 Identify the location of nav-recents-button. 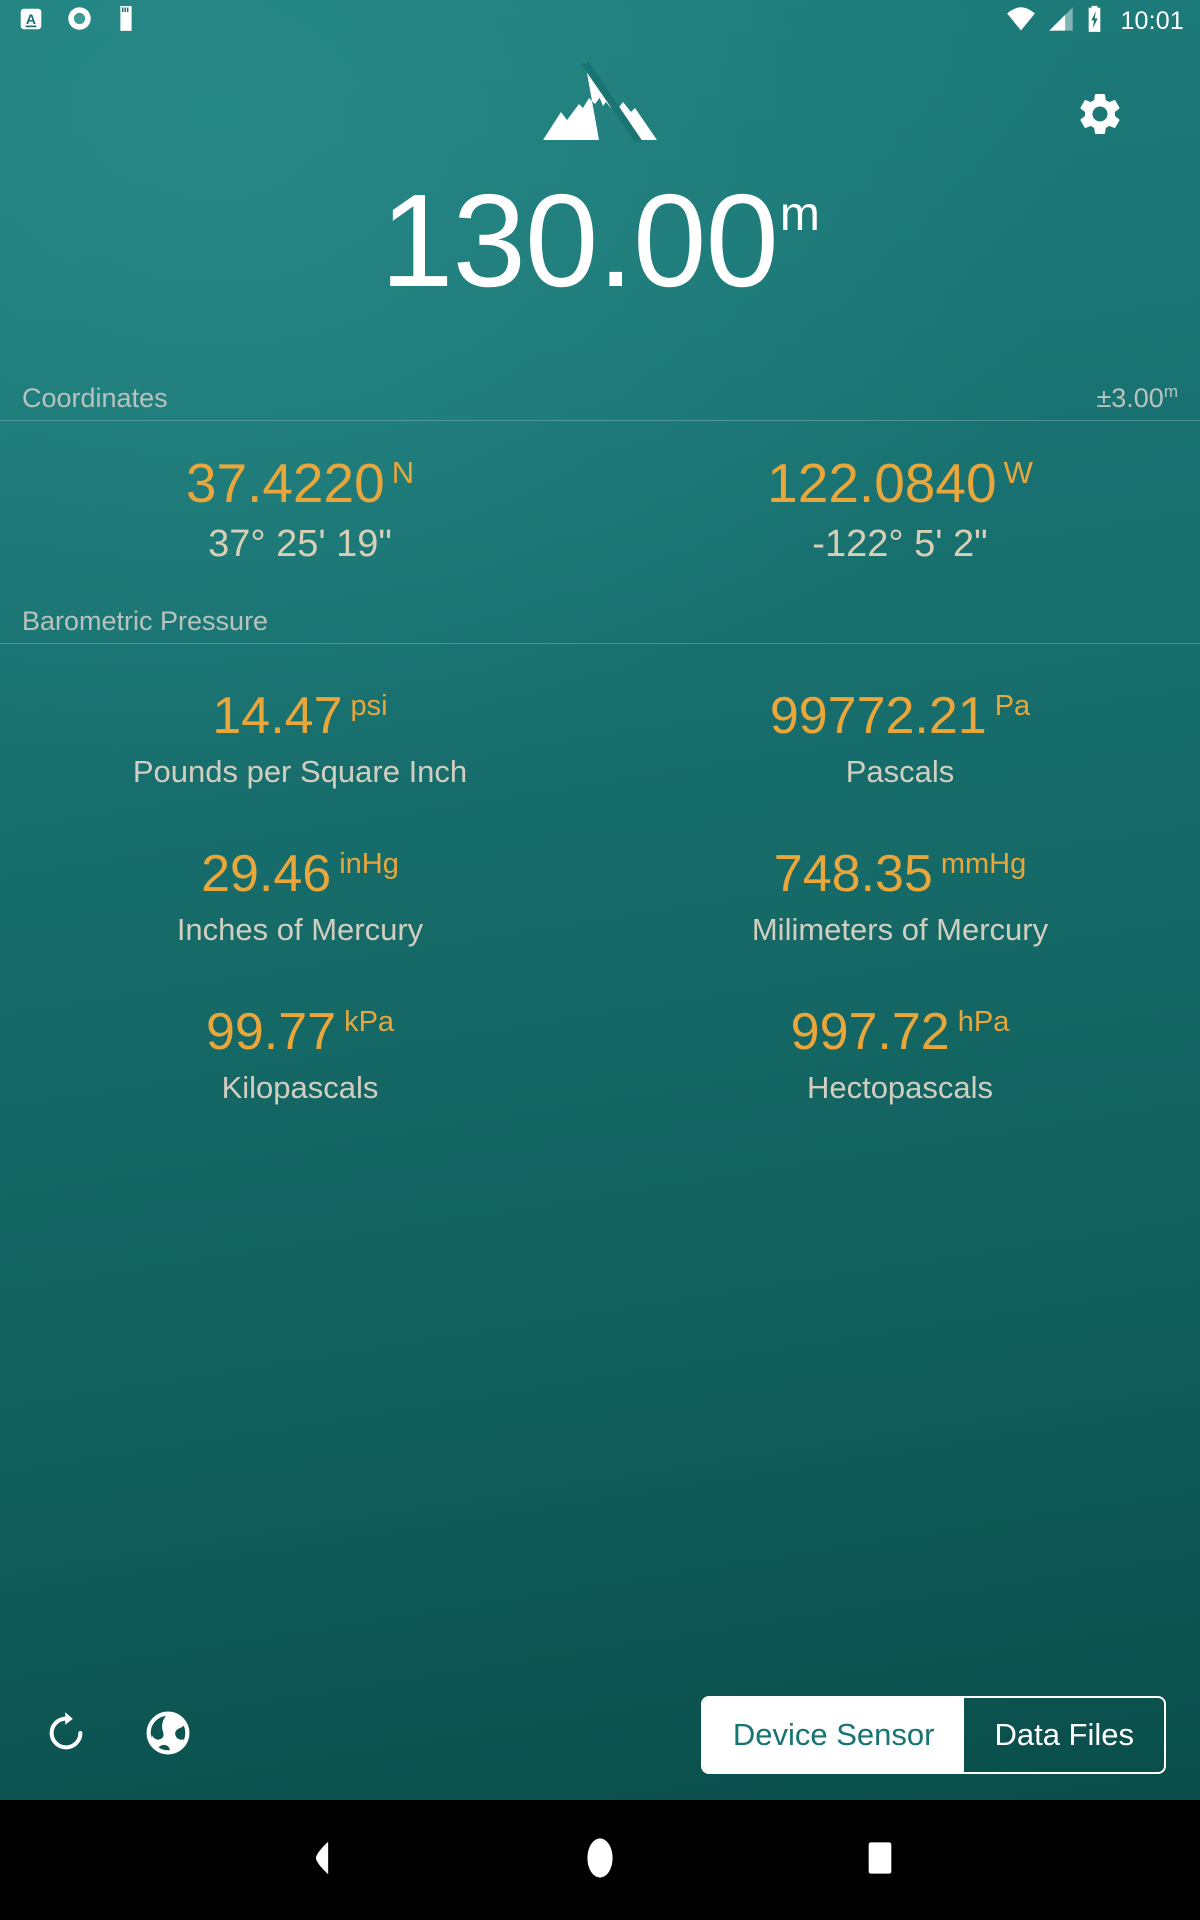
(880, 1860).